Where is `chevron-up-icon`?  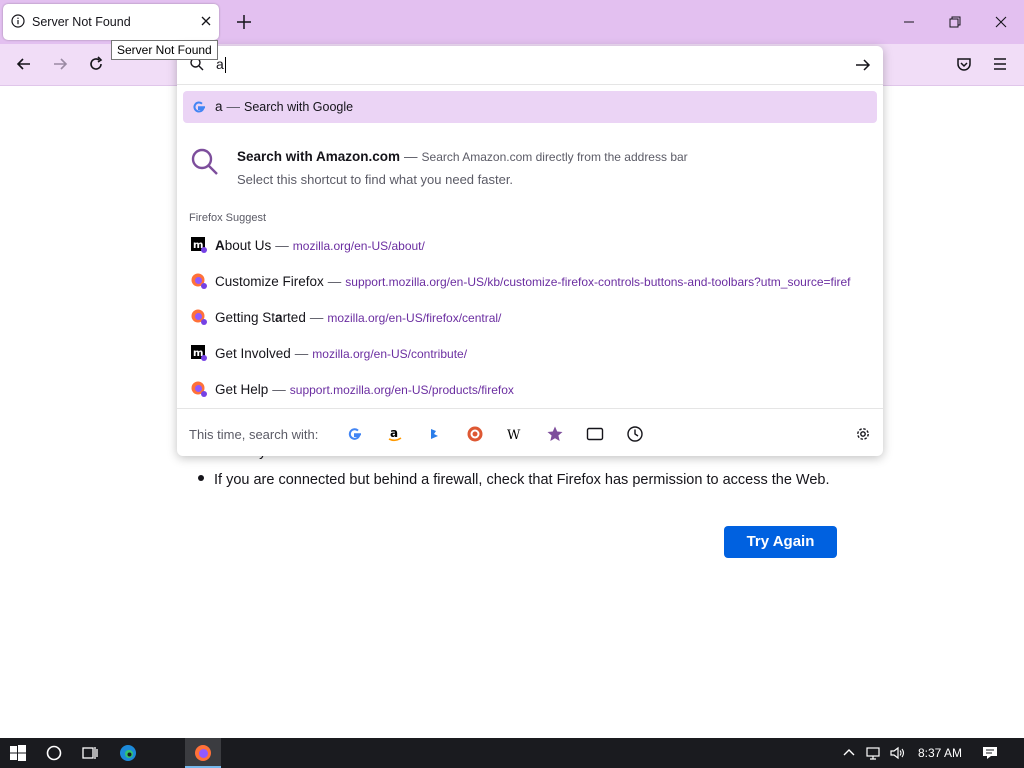 chevron-up-icon is located at coordinates (849, 753).